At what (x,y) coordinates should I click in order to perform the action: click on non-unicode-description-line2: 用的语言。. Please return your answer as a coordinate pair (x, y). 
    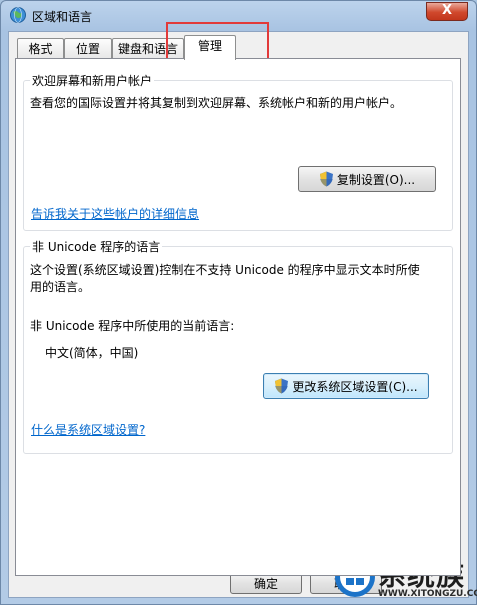
    Looking at the image, I should click on (60, 287).